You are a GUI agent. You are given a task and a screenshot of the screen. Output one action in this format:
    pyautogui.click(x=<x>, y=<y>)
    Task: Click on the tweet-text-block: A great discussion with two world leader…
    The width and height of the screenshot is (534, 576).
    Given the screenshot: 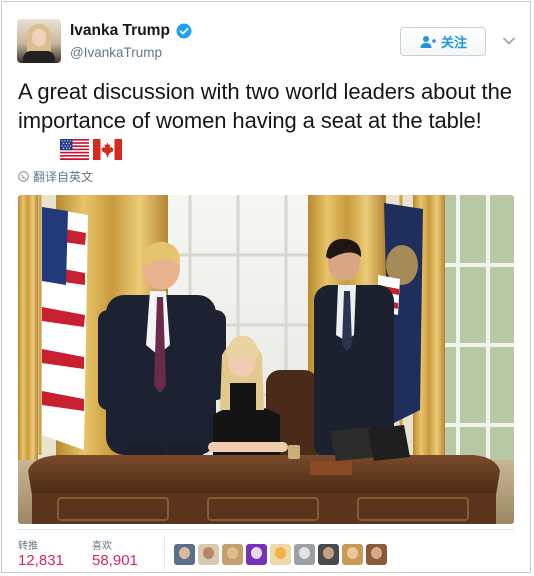 What is the action you would take?
    pyautogui.click(x=268, y=120)
    